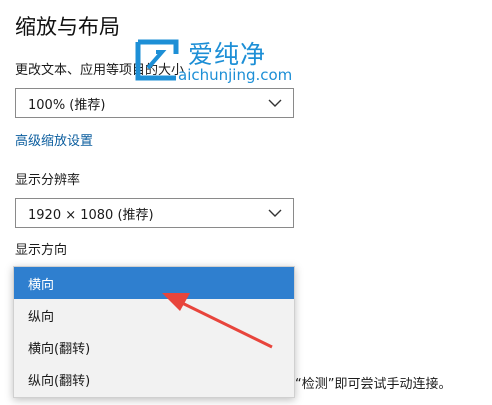 The height and width of the screenshot is (405, 492). Describe the element at coordinates (54, 142) in the screenshot. I see `advanced-scaling-link: 高级缩放设置` at that location.